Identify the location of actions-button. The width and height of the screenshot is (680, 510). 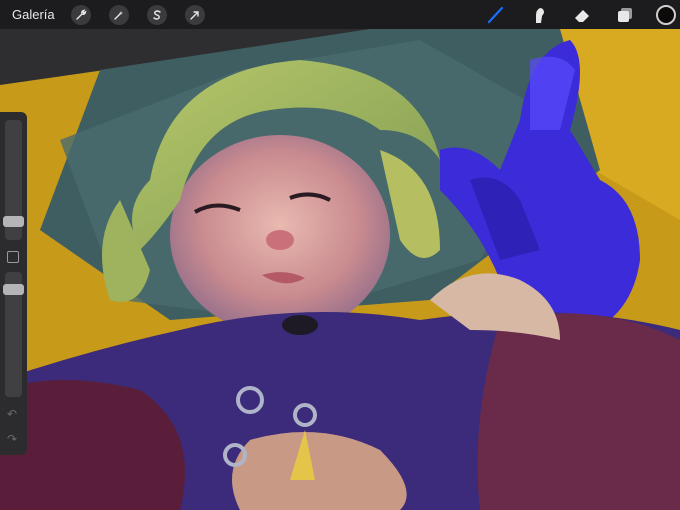
(80, 14).